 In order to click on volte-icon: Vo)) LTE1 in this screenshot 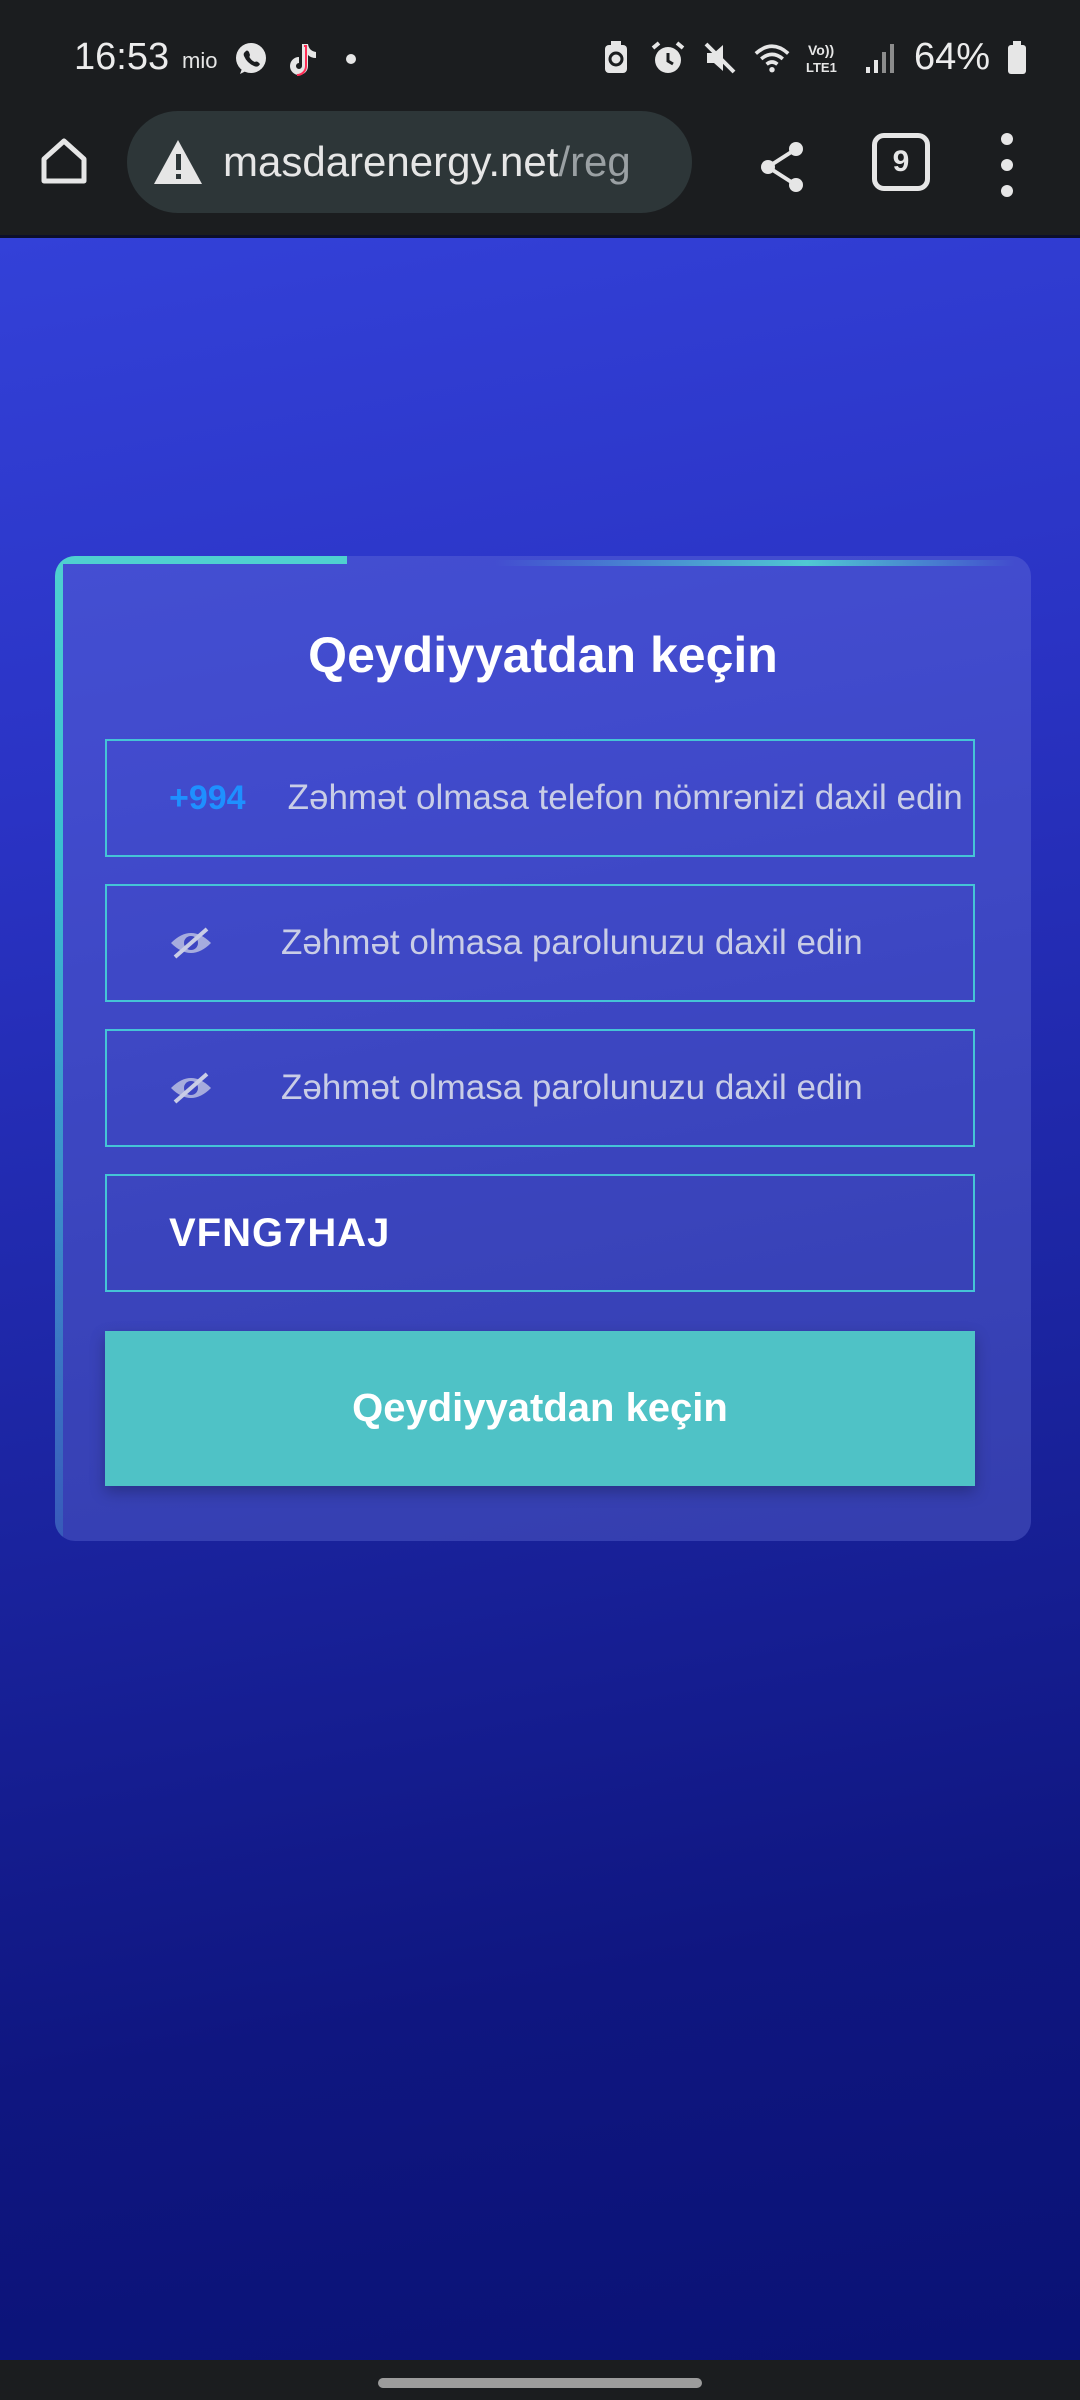, I will do `click(826, 58)`.